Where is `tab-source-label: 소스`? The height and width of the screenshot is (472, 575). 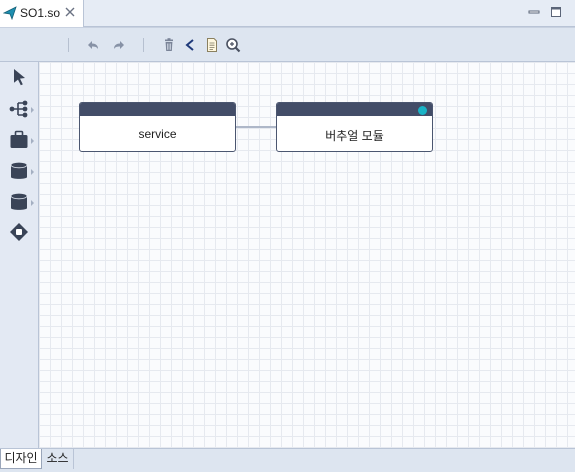 tab-source-label: 소스 is located at coordinates (57, 458).